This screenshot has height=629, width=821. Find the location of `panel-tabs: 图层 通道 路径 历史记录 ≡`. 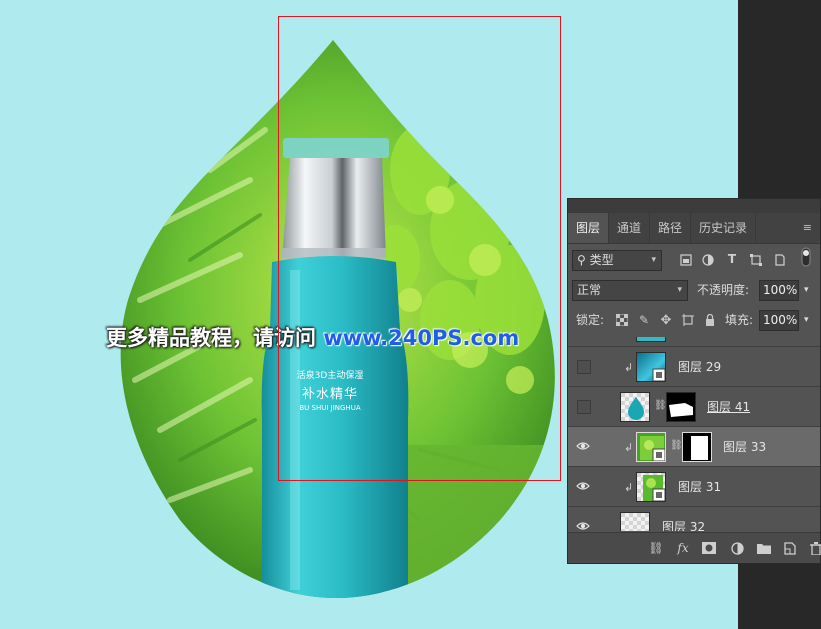

panel-tabs: 图层 通道 路径 历史记录 ≡ is located at coordinates (694, 228).